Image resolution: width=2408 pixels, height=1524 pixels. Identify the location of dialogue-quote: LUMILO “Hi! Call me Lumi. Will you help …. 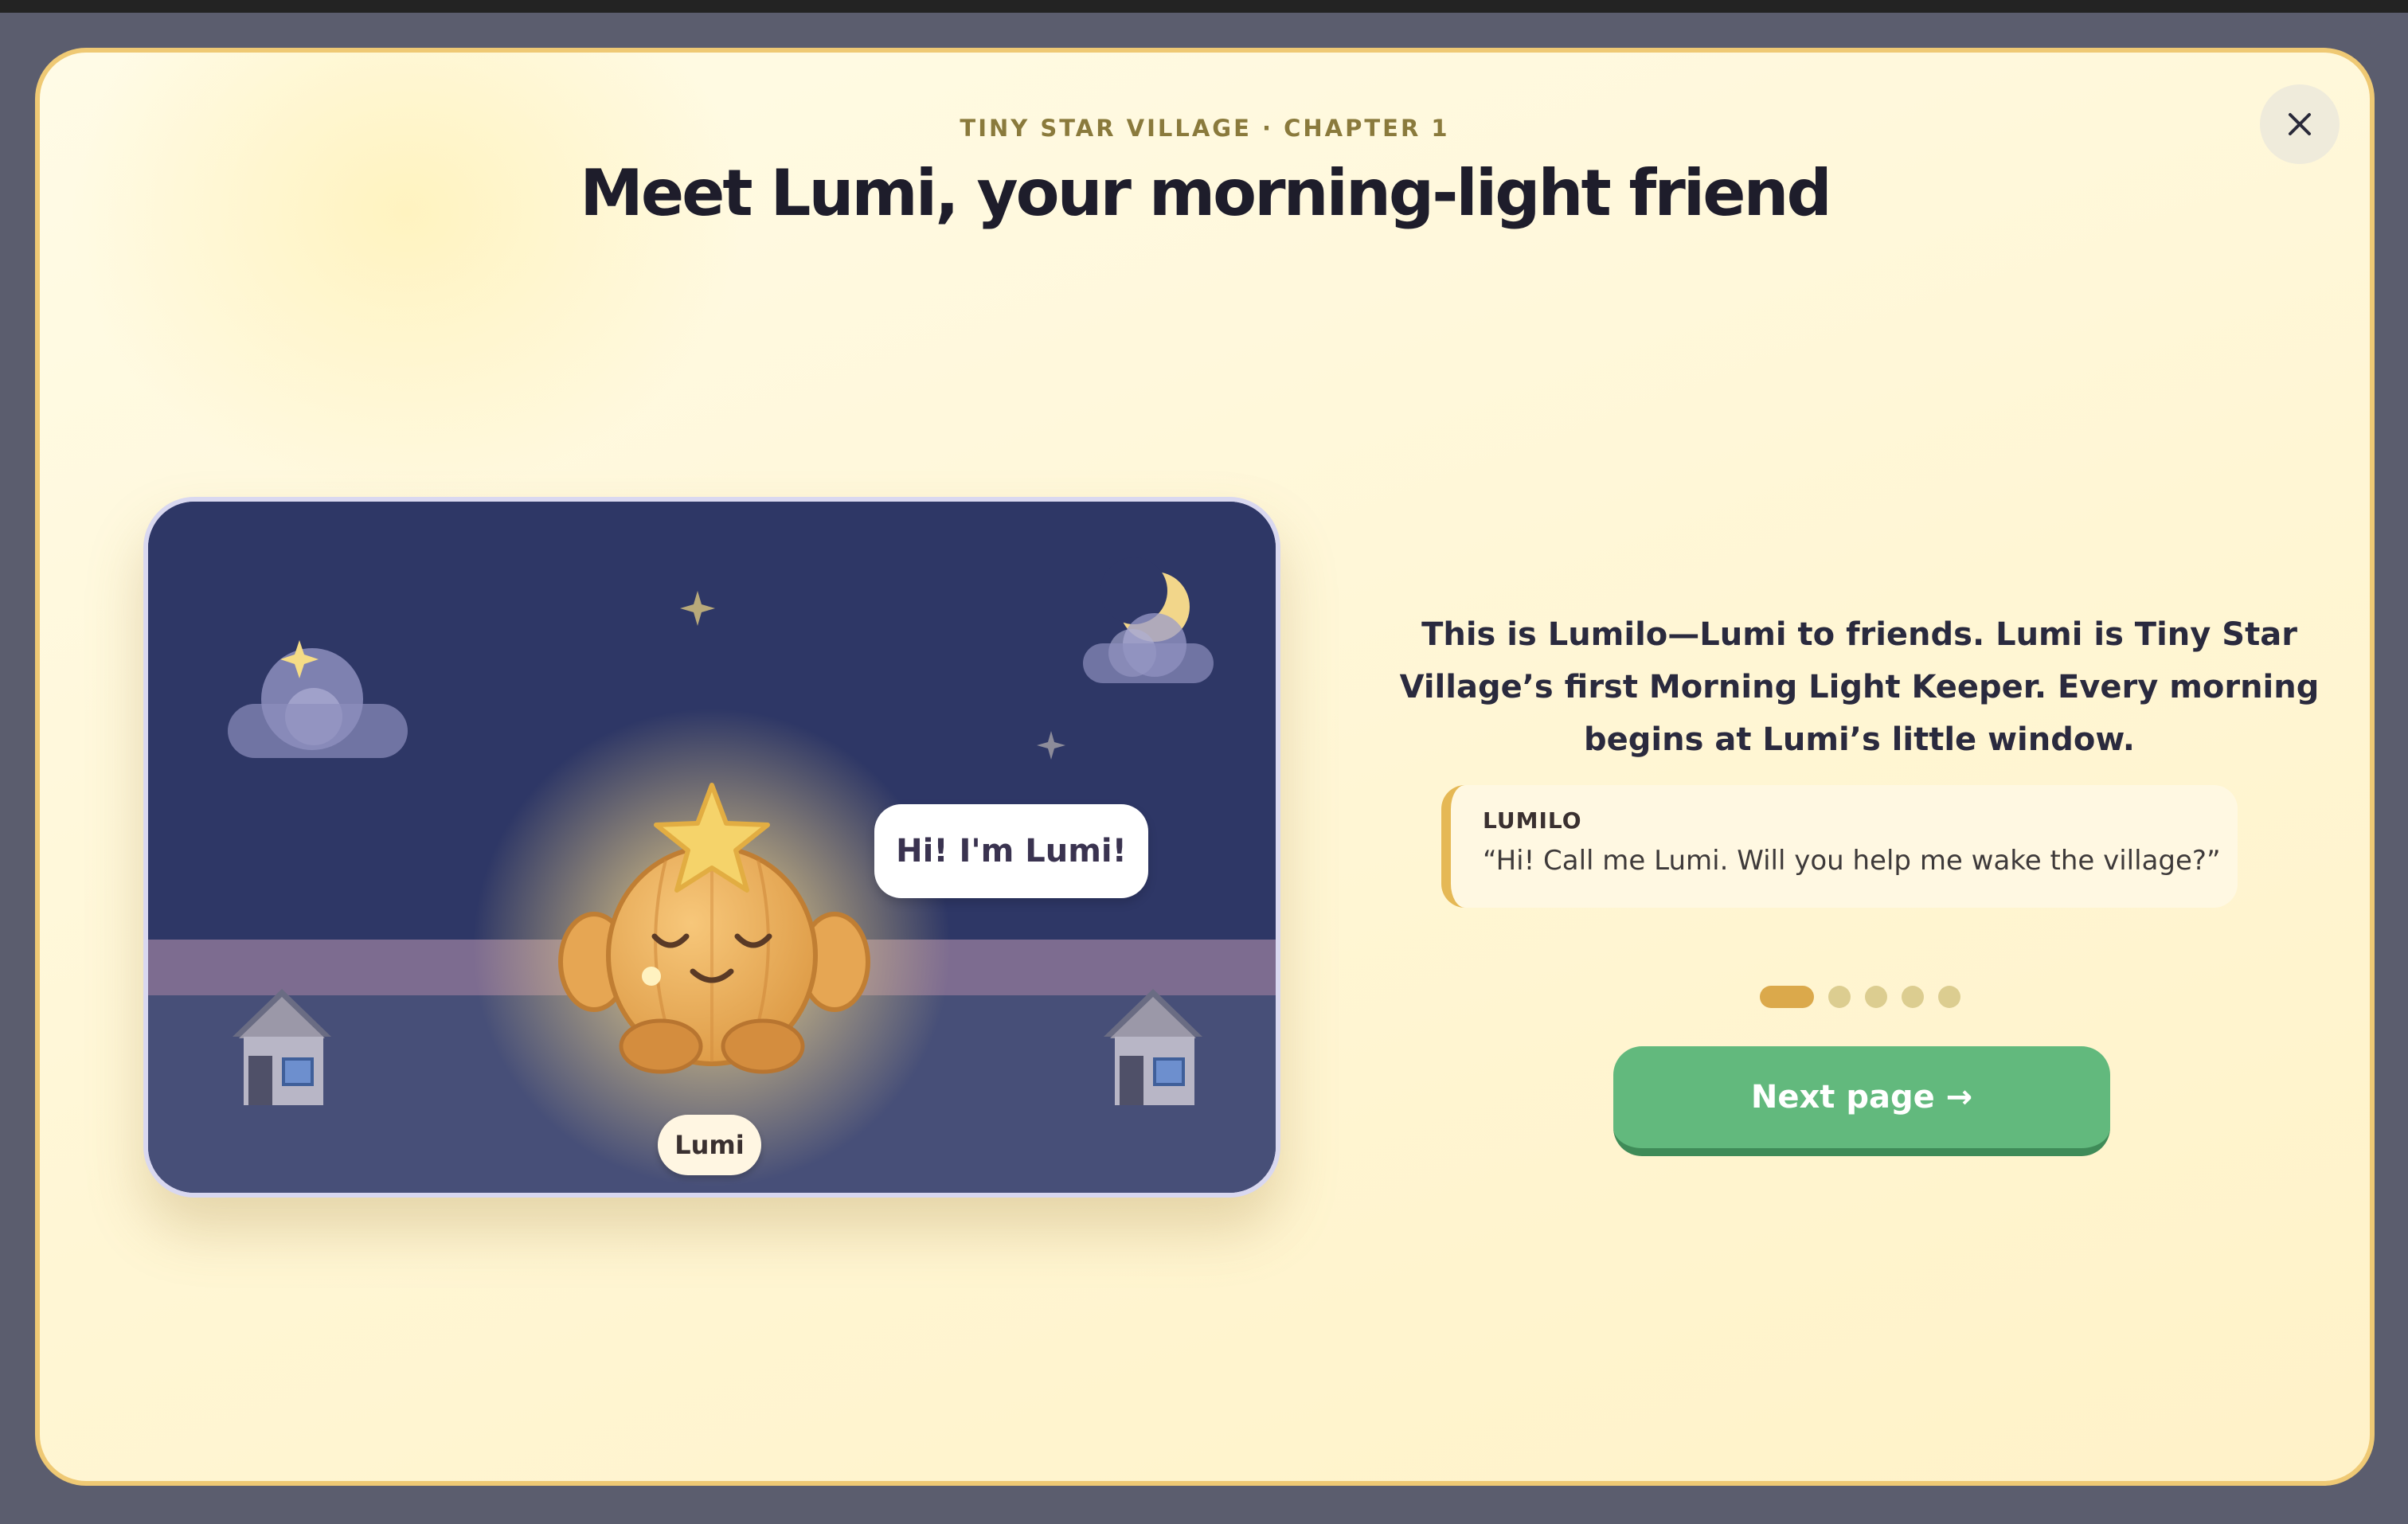
(1840, 847).